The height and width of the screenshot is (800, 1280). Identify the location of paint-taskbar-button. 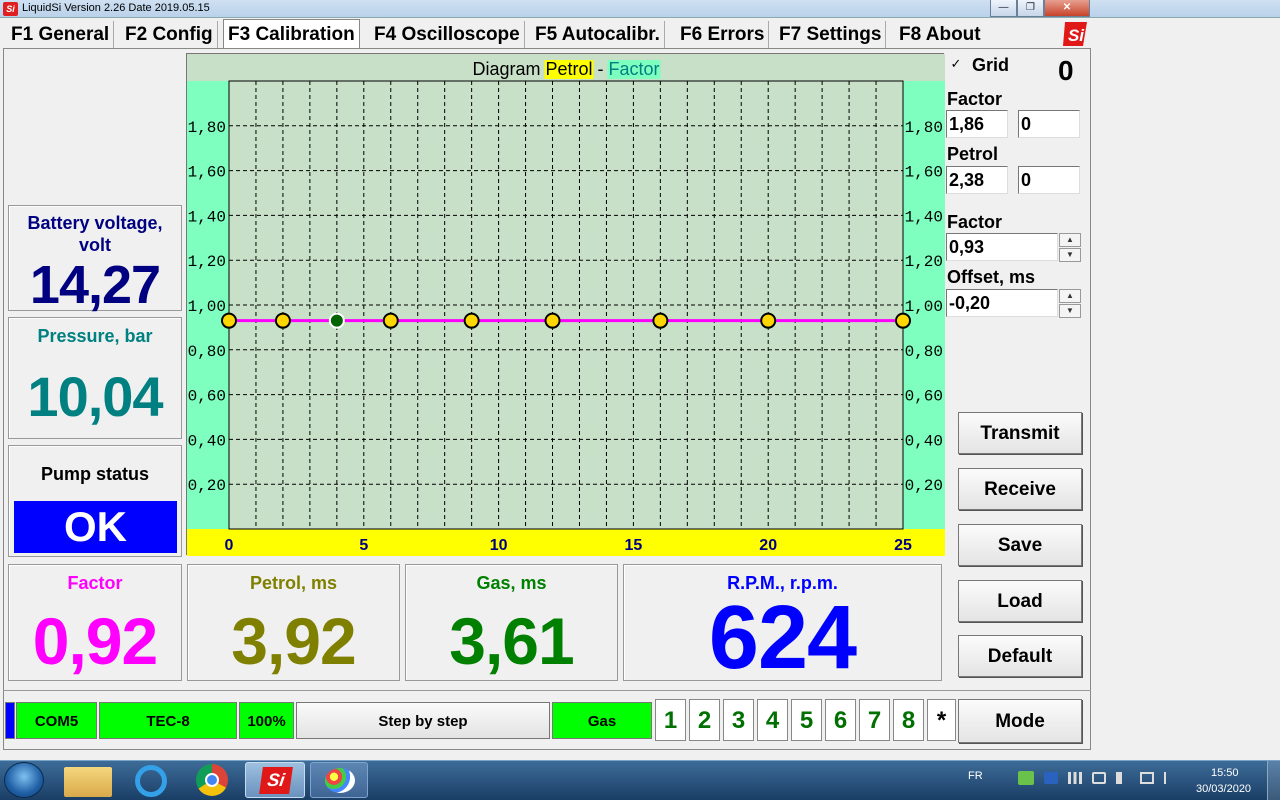
(339, 780).